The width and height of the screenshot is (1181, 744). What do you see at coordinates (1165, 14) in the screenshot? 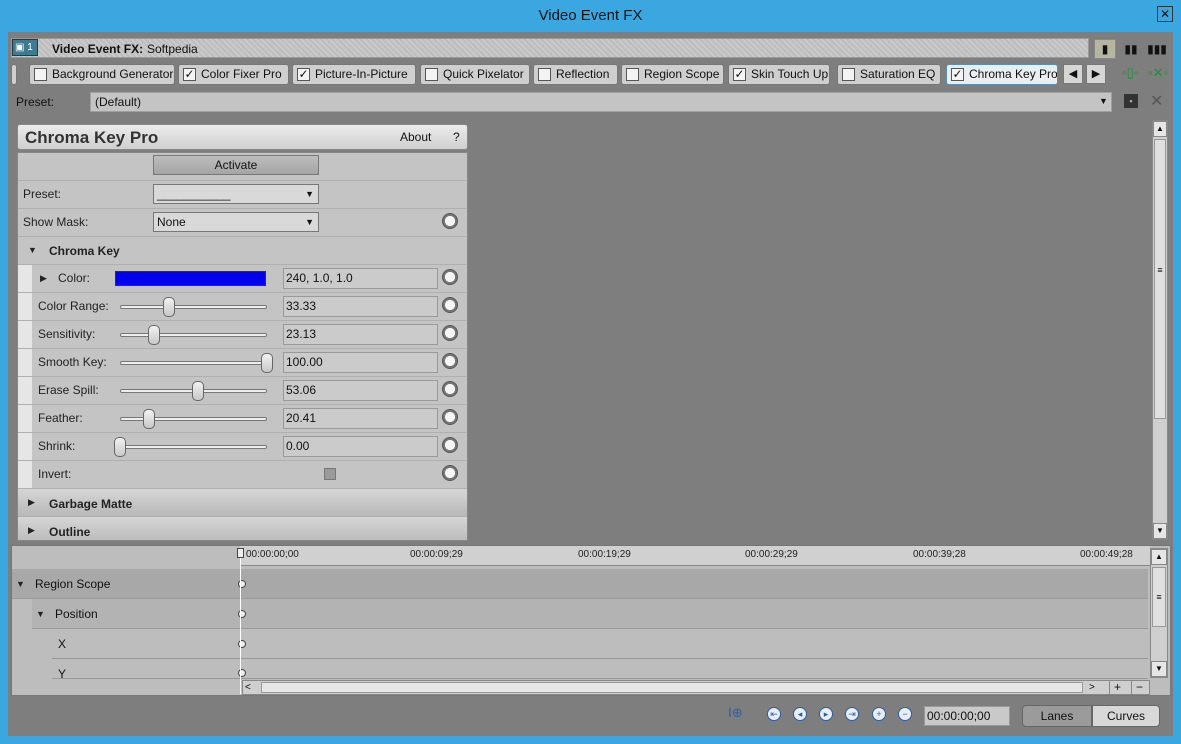
I see `close-button: ✕` at bounding box center [1165, 14].